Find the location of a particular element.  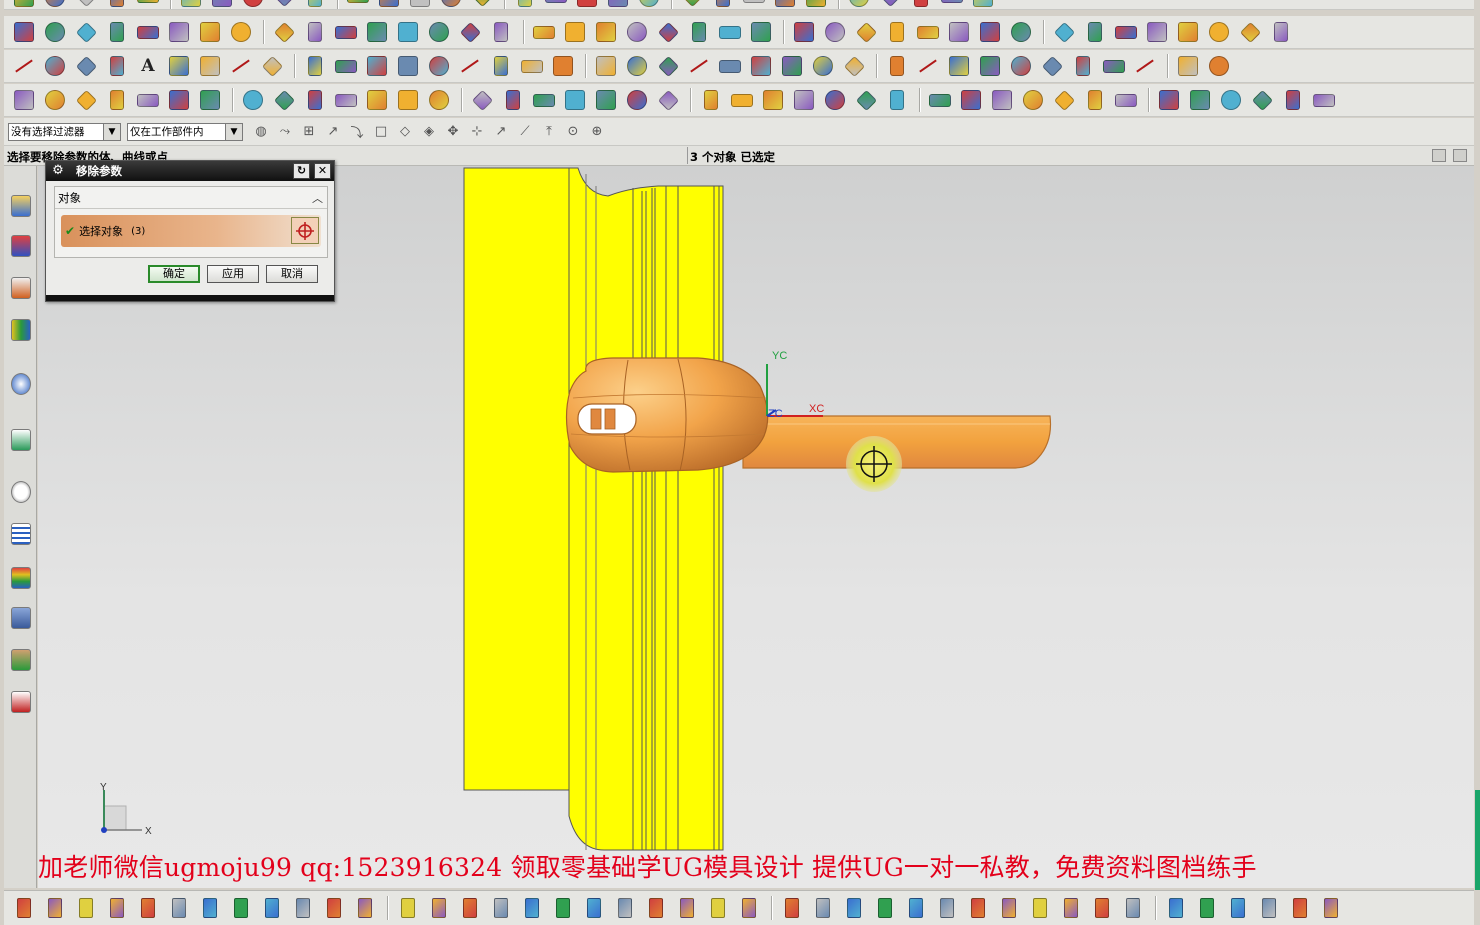

check-region-button is located at coordinates (1176, 908).